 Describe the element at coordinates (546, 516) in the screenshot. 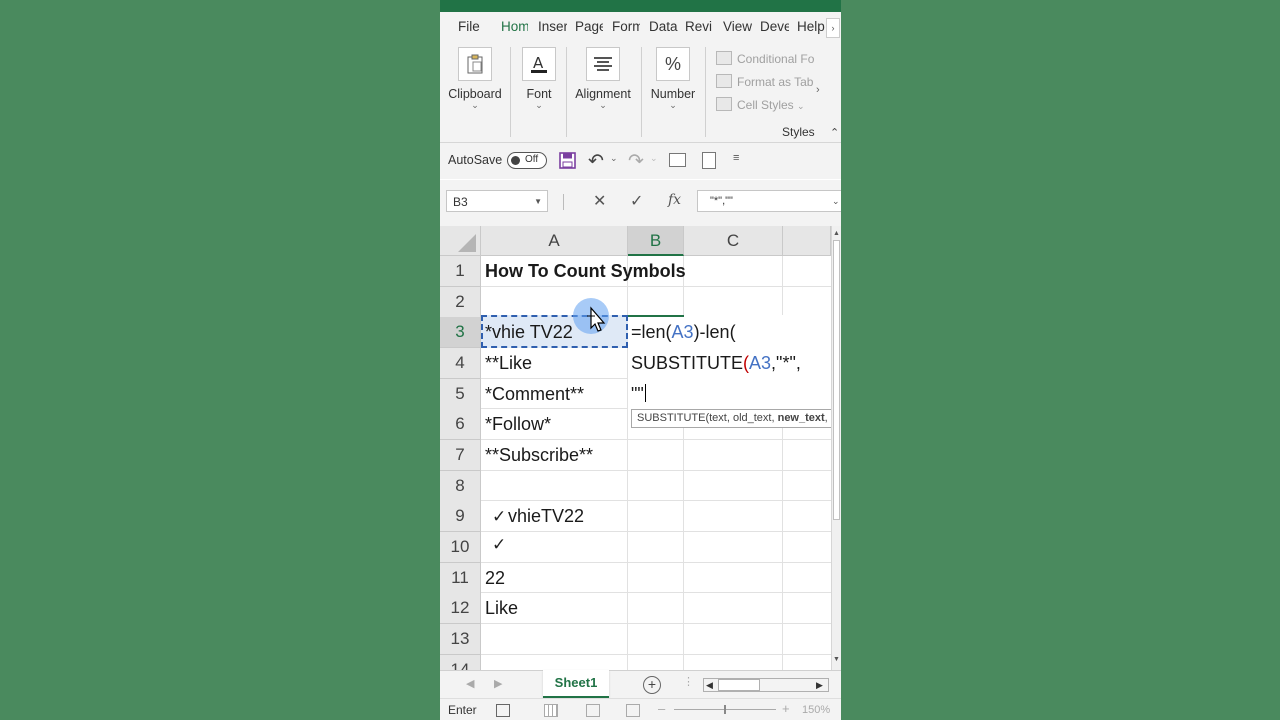

I see `cell-a9: vhieTV22` at that location.